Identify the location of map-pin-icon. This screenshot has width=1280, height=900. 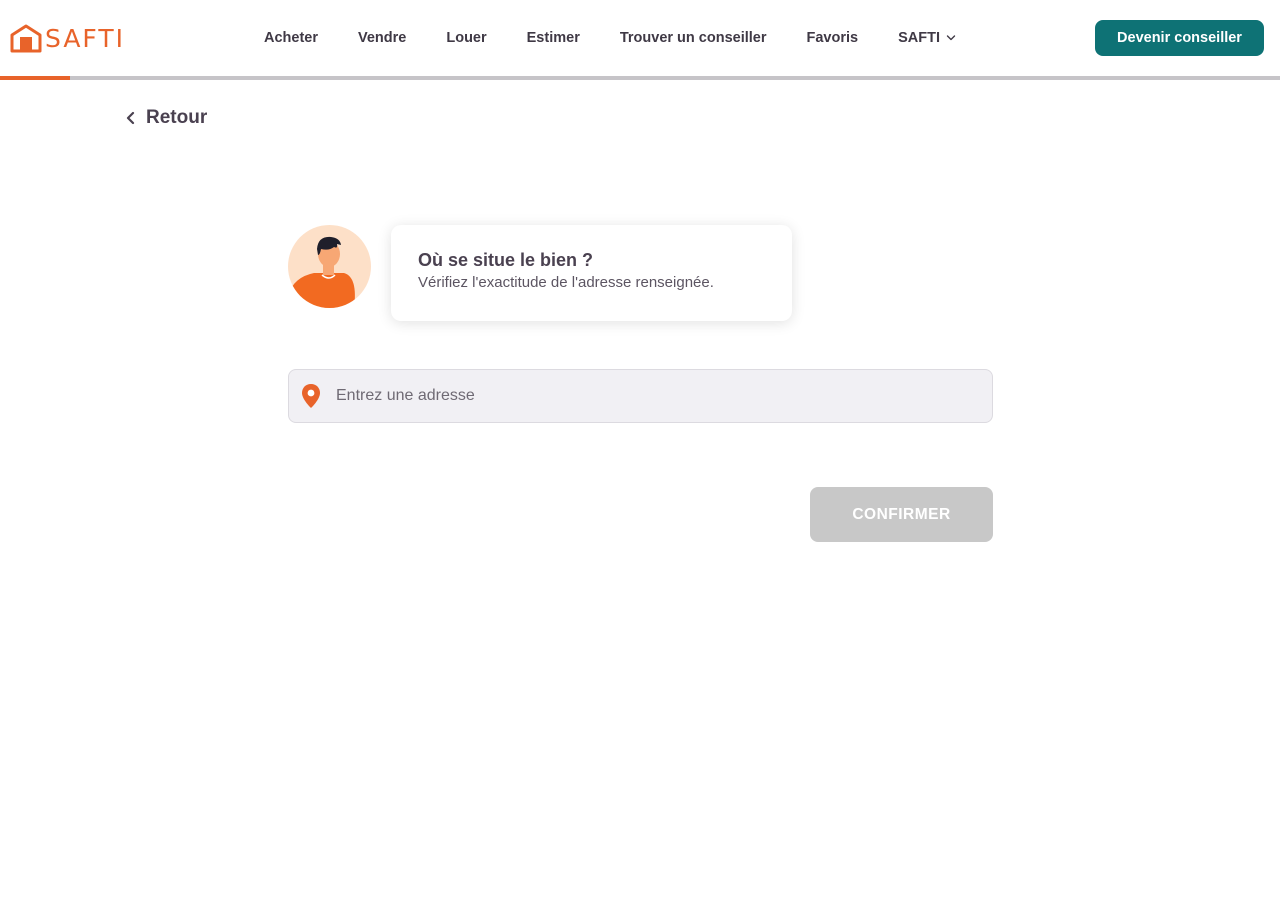
(311, 396).